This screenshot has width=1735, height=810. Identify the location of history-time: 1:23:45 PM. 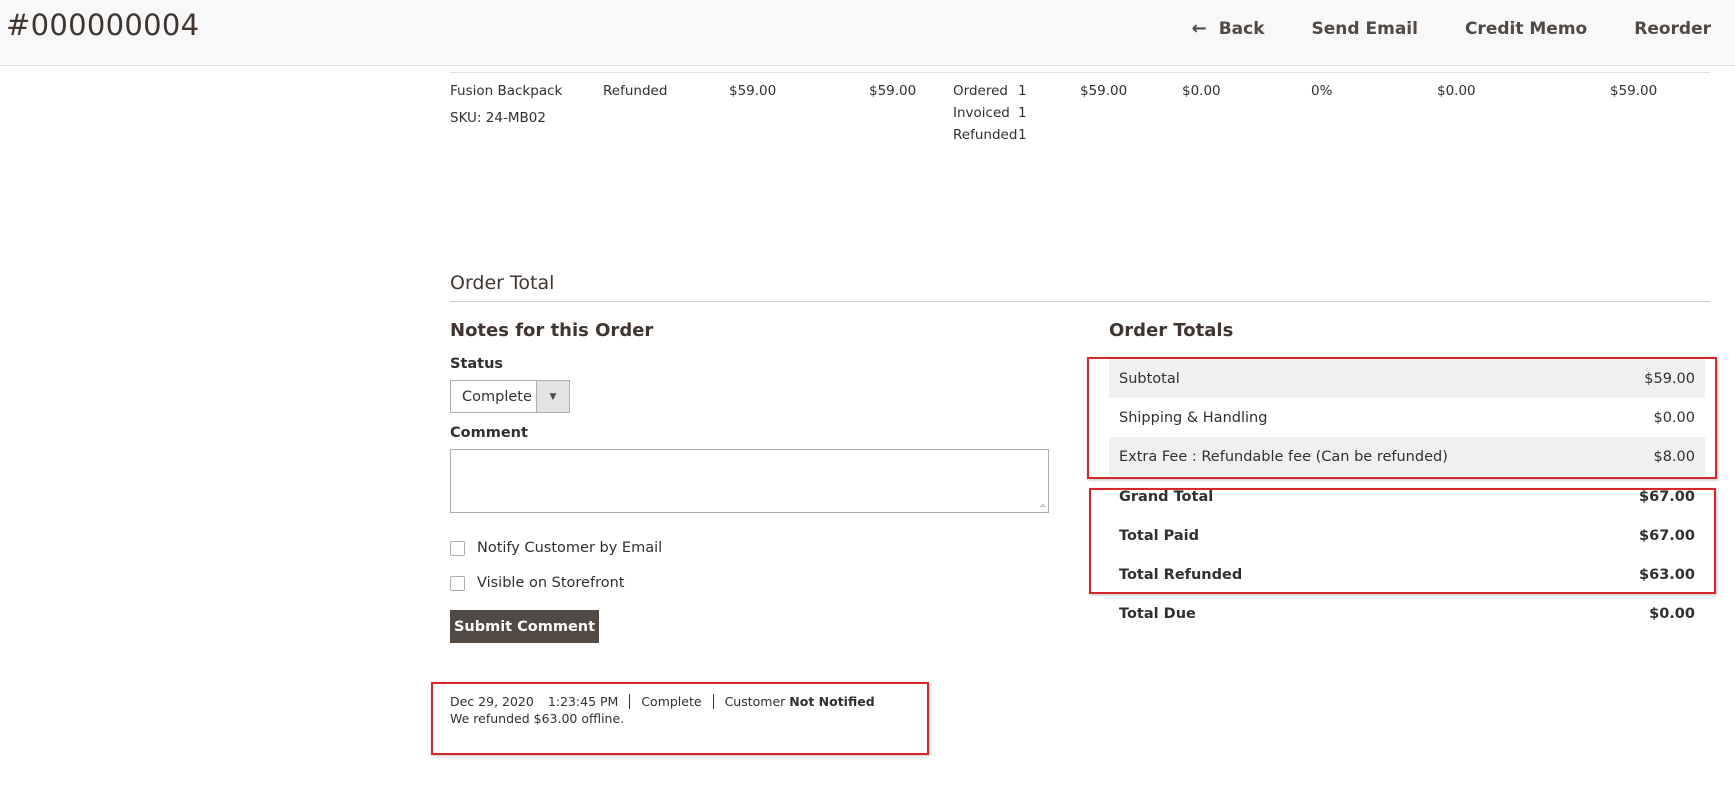
(583, 701).